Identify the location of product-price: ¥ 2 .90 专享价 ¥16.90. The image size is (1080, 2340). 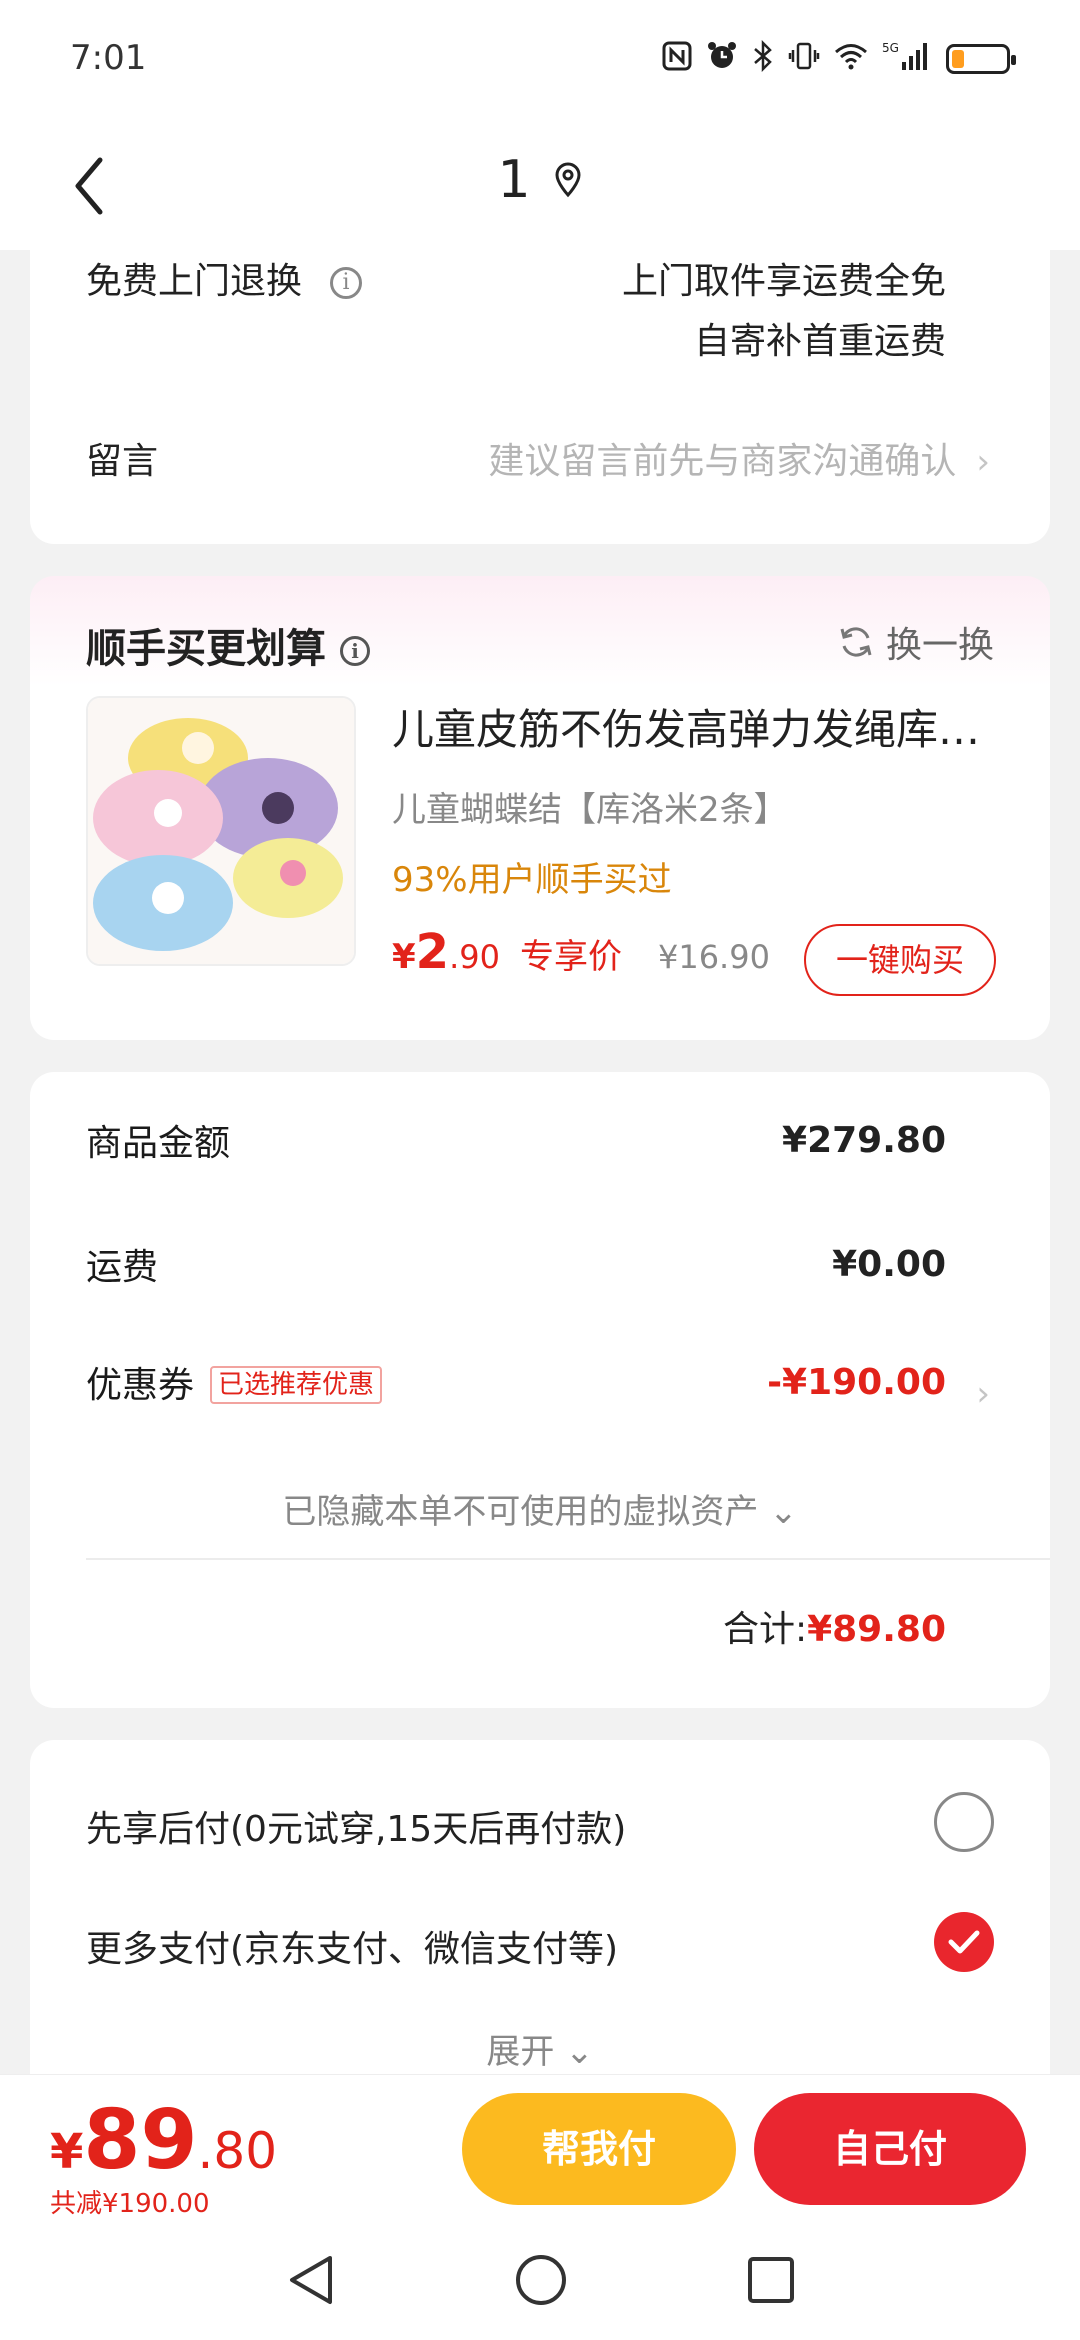
(581, 952).